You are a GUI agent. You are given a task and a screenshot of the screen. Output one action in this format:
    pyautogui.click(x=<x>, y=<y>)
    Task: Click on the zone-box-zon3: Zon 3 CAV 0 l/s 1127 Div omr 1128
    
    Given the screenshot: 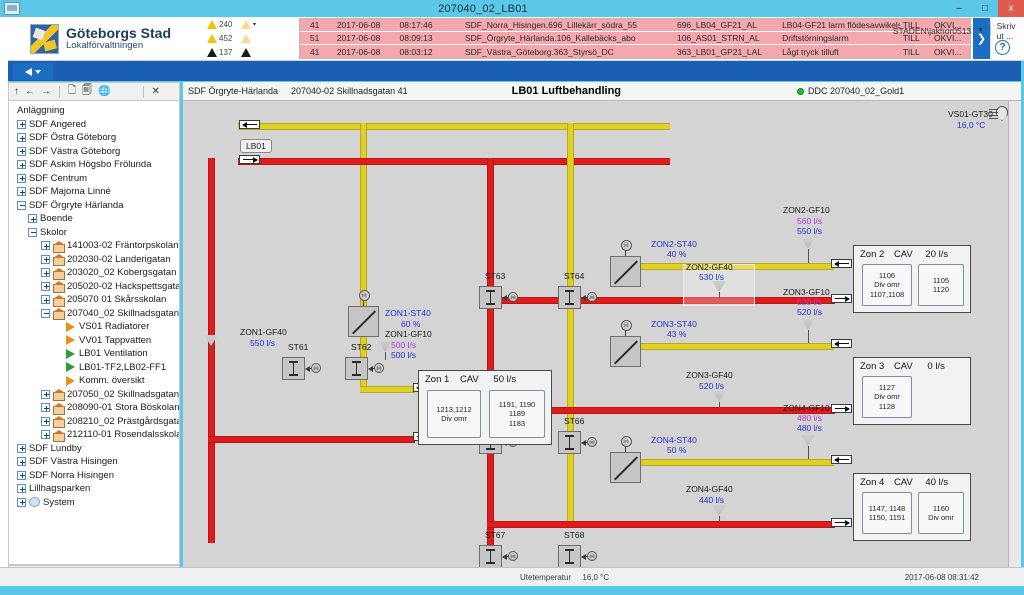 What is the action you would take?
    pyautogui.click(x=912, y=391)
    